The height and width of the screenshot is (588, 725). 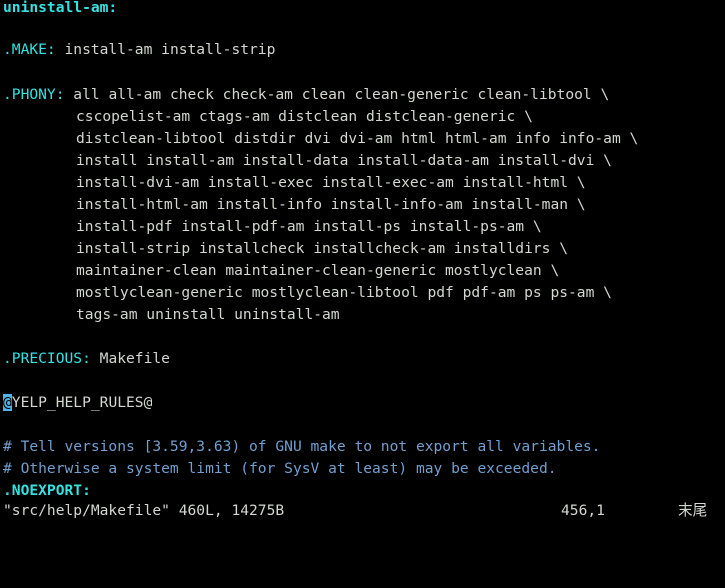 I want to click on text-cursor: @, so click(x=7, y=402).